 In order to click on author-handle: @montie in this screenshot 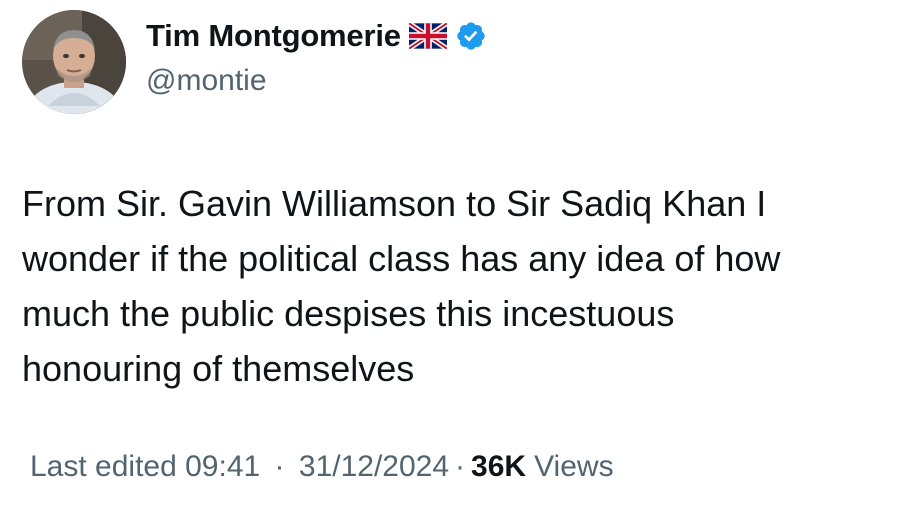, I will do `click(206, 81)`.